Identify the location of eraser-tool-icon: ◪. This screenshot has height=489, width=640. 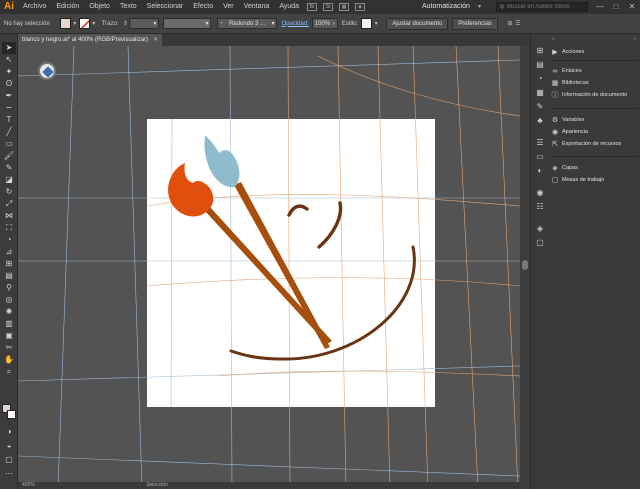
(9, 180).